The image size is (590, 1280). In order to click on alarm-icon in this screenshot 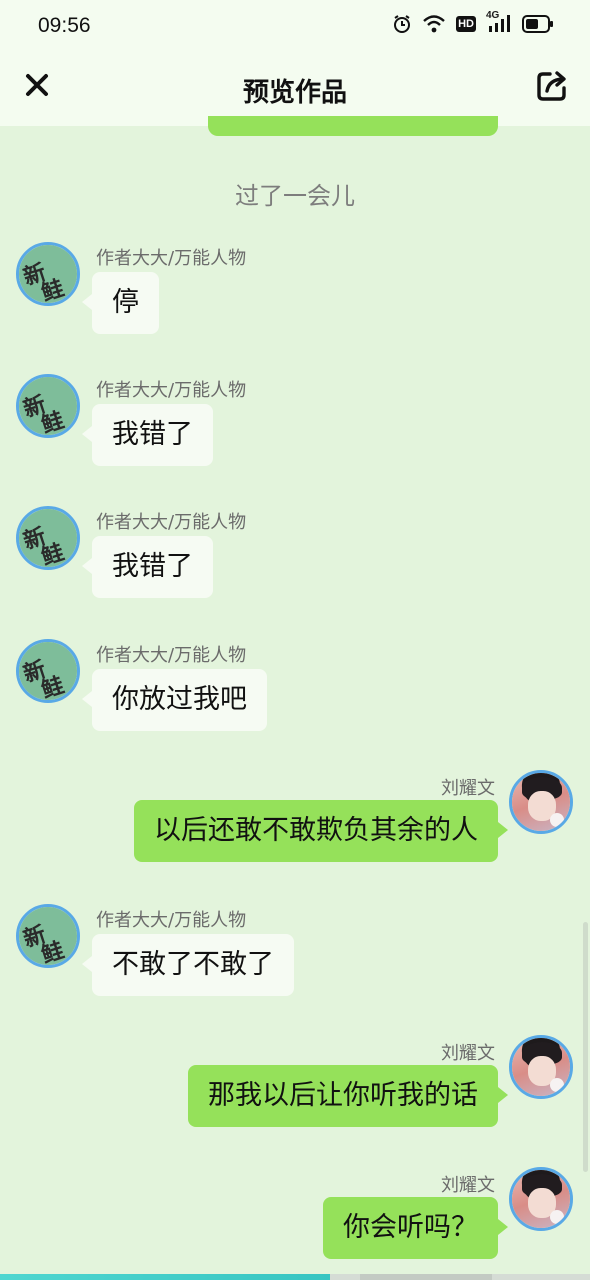, I will do `click(402, 24)`.